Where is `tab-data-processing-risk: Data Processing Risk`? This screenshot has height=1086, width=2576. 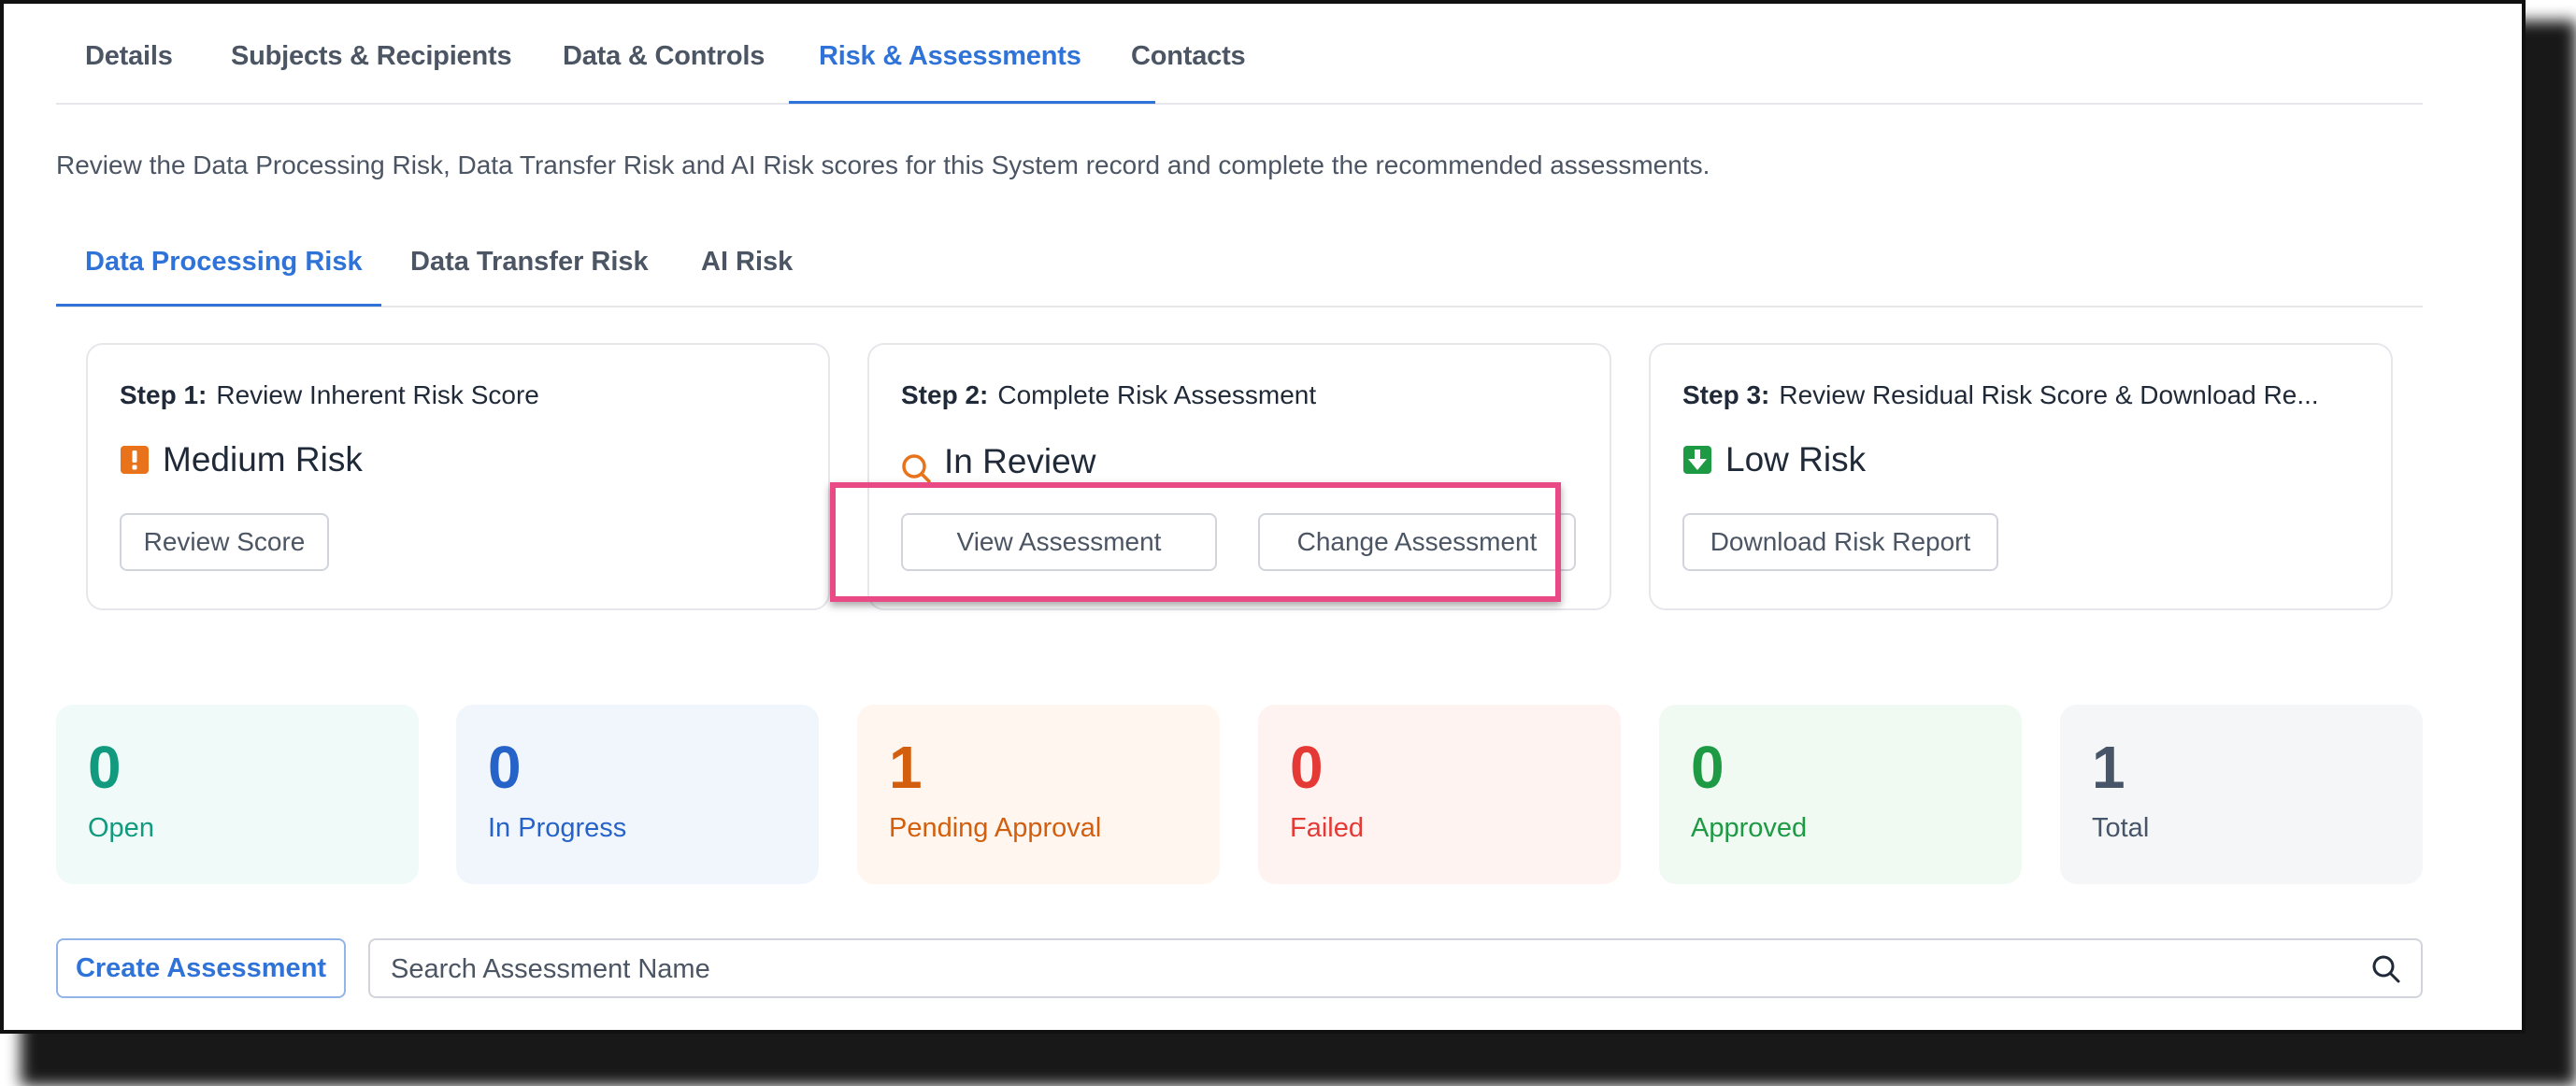
tab-data-processing-risk: Data Processing Risk is located at coordinates (224, 262).